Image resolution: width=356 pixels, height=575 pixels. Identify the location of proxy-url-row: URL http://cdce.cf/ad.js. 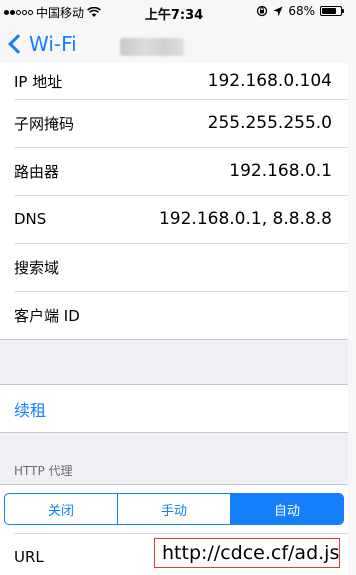
(174, 554).